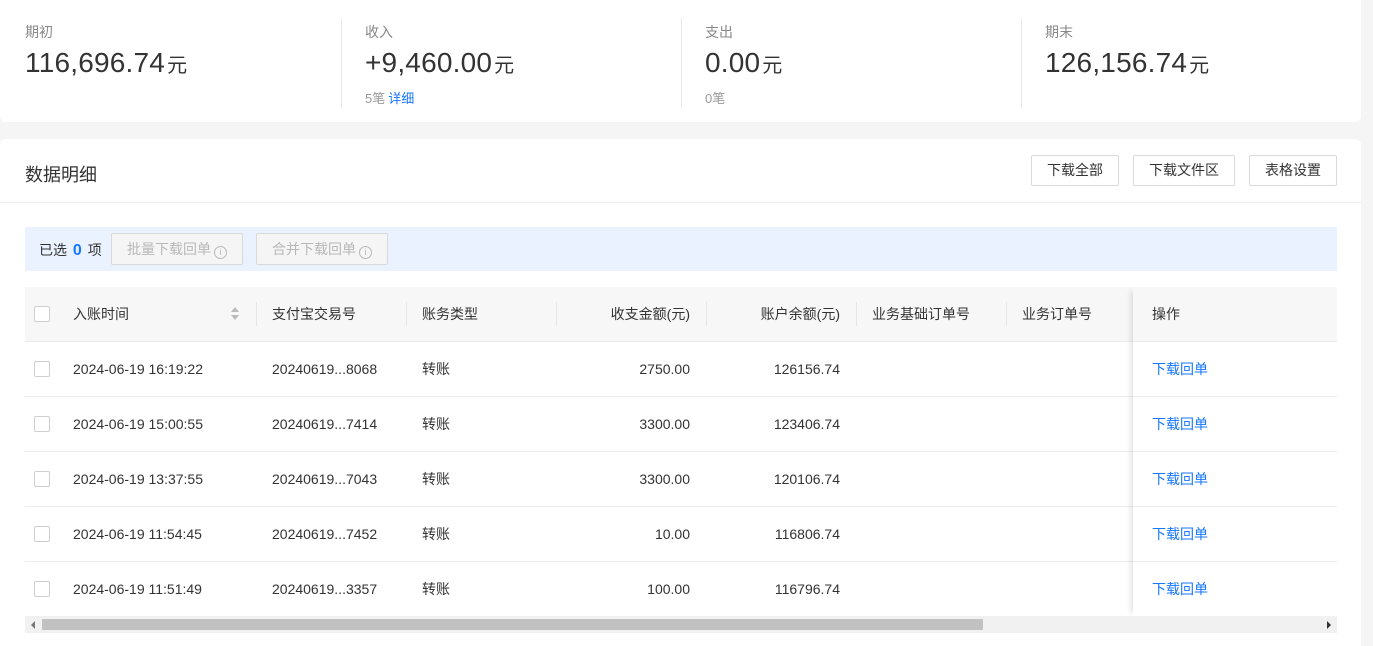 This screenshot has height=646, width=1373. What do you see at coordinates (169, 249) in the screenshot?
I see `batch-download-label: 批量下载回单` at bounding box center [169, 249].